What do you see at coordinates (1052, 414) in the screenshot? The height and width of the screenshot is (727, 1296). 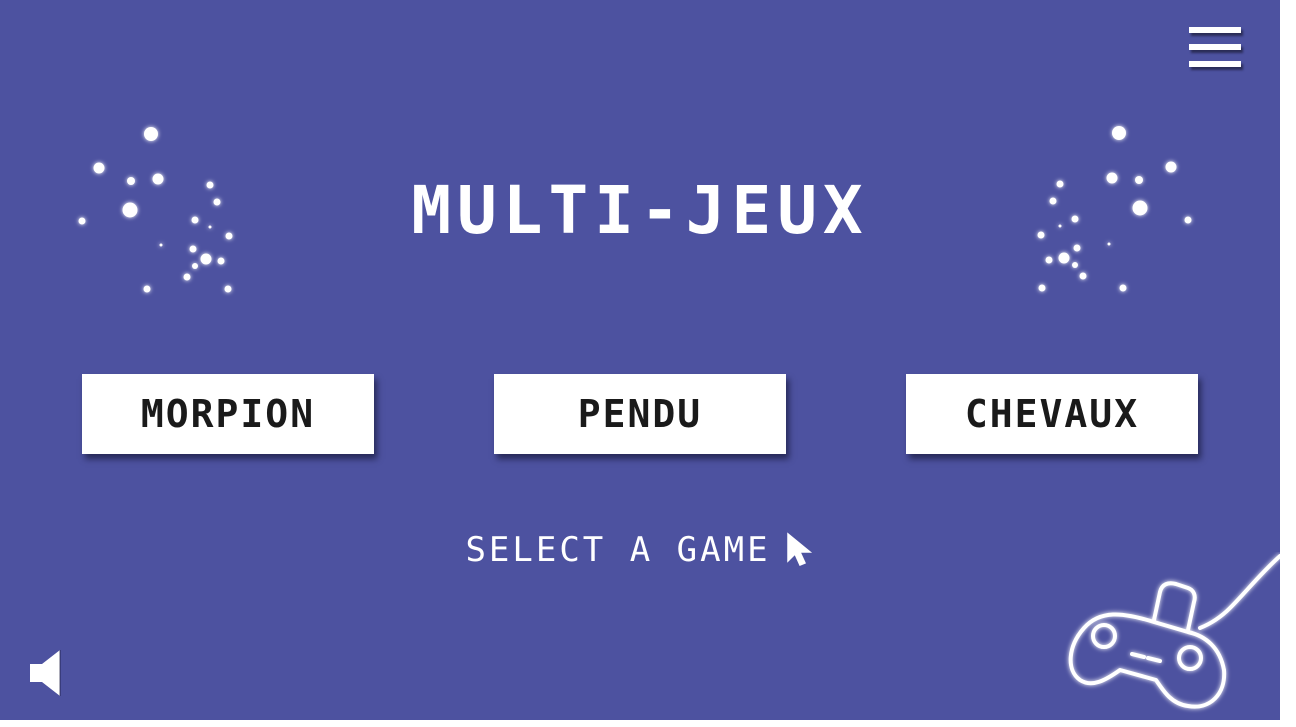 I see `chevaux-button: CHEVAUX` at bounding box center [1052, 414].